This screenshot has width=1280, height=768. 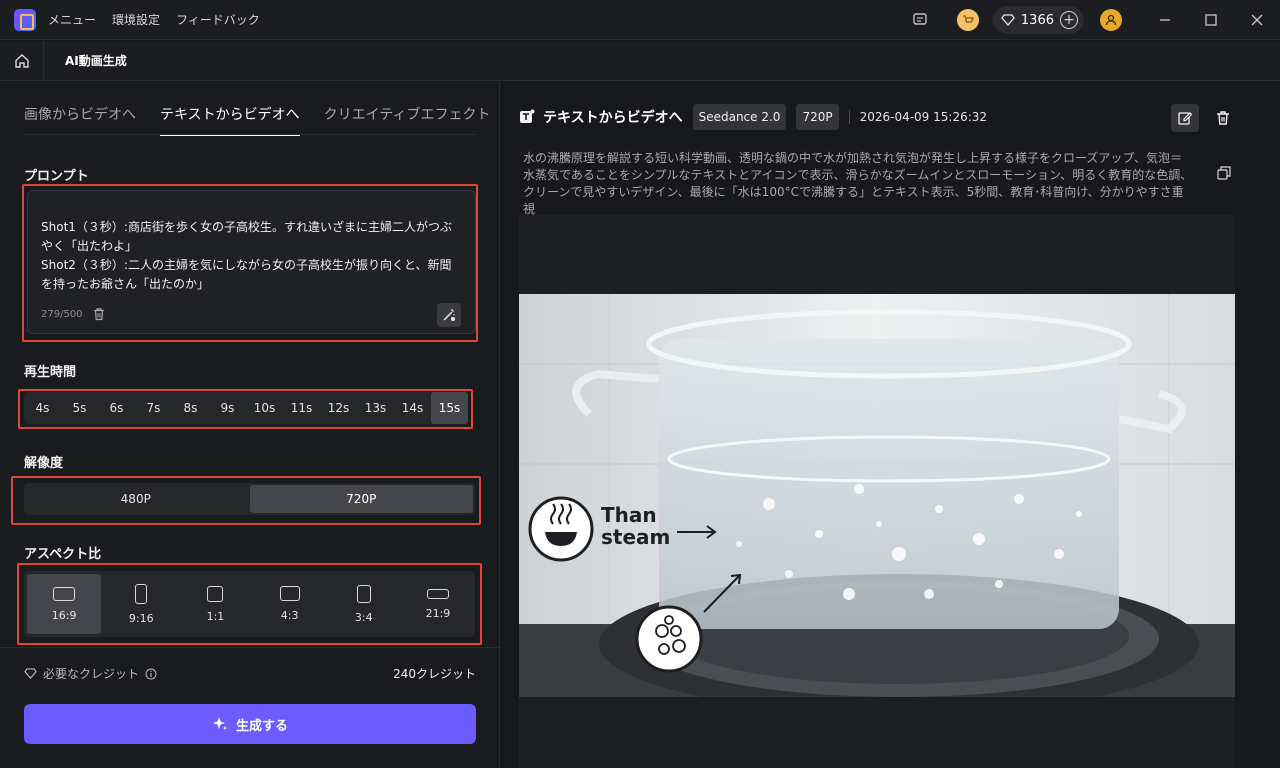 What do you see at coordinates (215, 604) in the screenshot?
I see `aspect-option-1-1: 1:1` at bounding box center [215, 604].